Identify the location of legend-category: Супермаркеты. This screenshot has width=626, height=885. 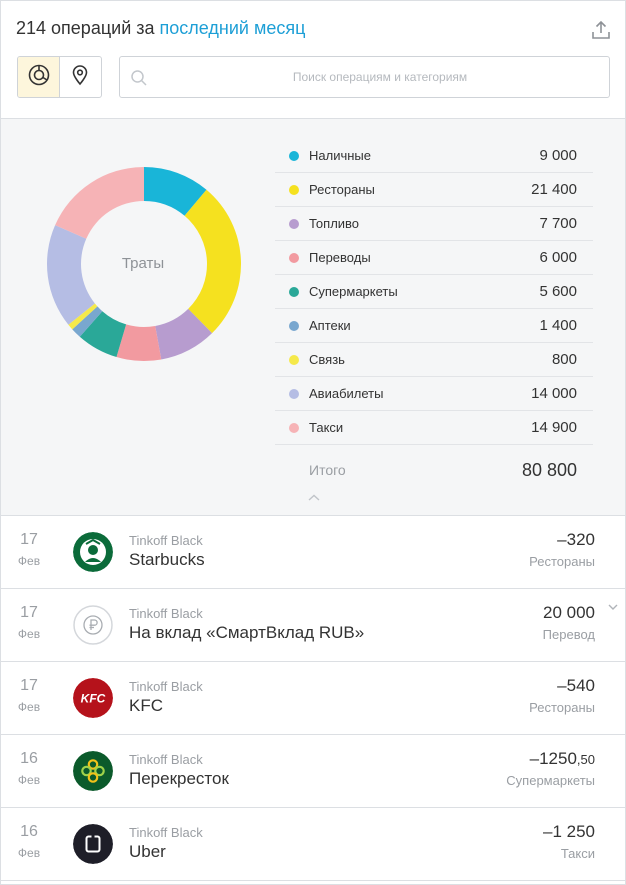
(353, 291).